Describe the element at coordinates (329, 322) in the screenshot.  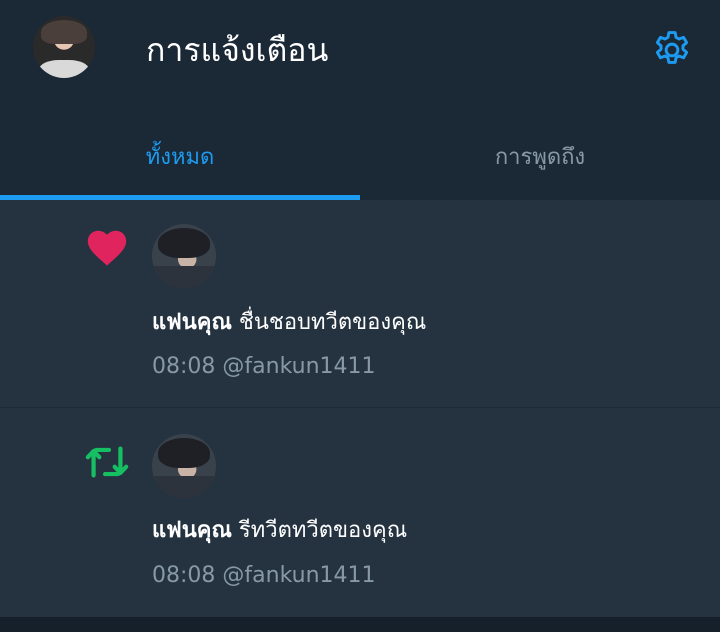
I see `notification-action: ชื่นชอบทวีตของคุณ` at that location.